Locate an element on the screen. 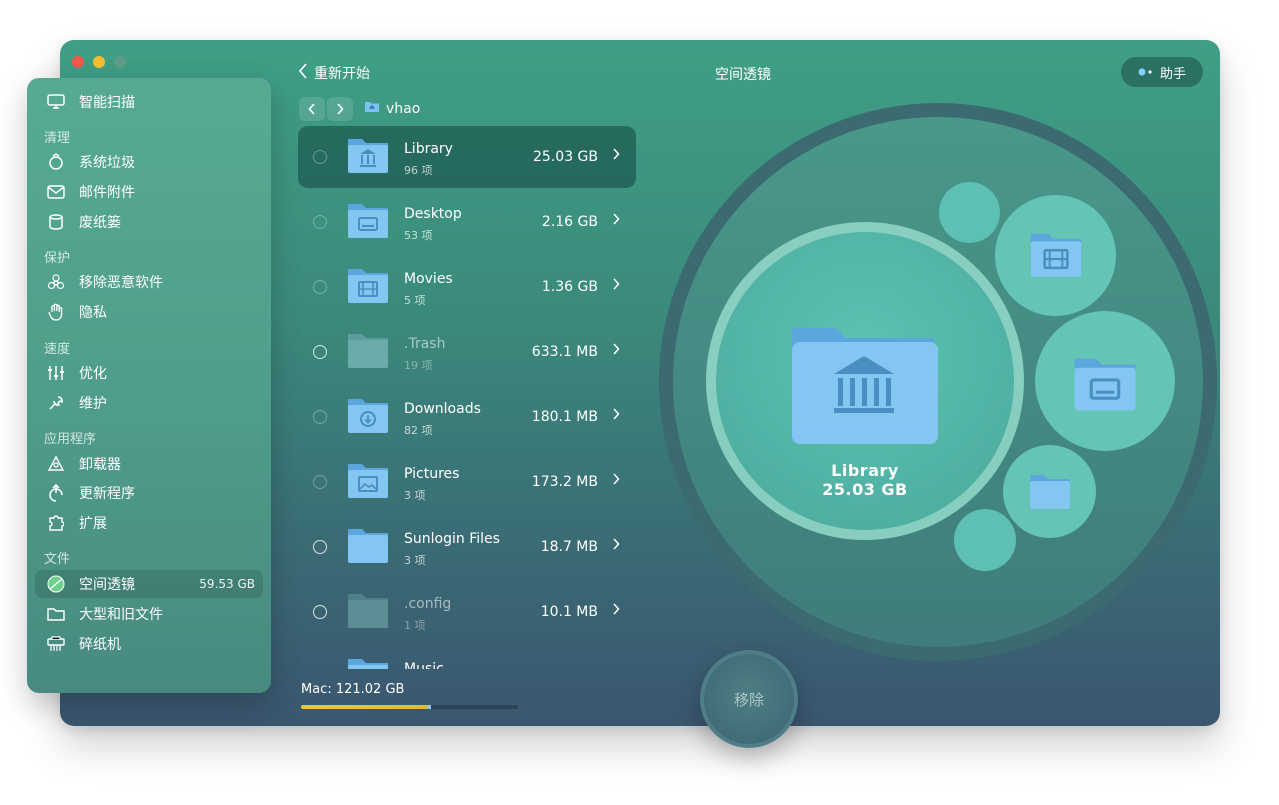  section-clean: 清理 is located at coordinates (57, 138).